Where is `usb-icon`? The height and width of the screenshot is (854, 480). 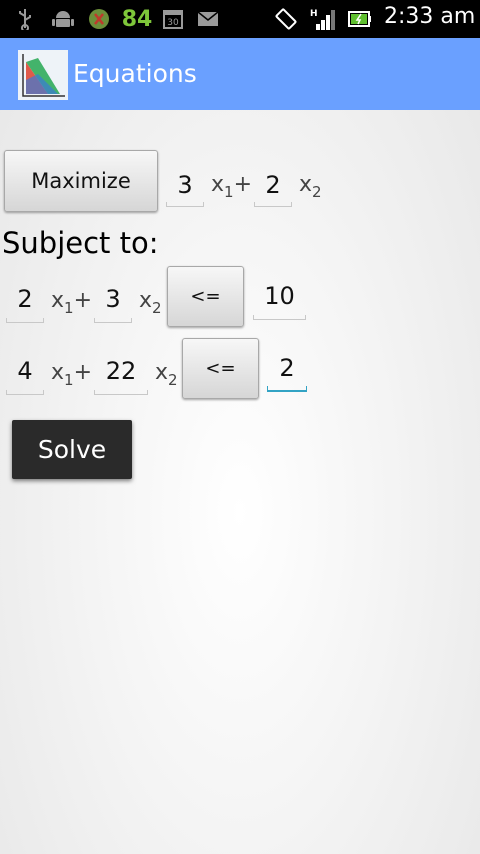 usb-icon is located at coordinates (25, 19).